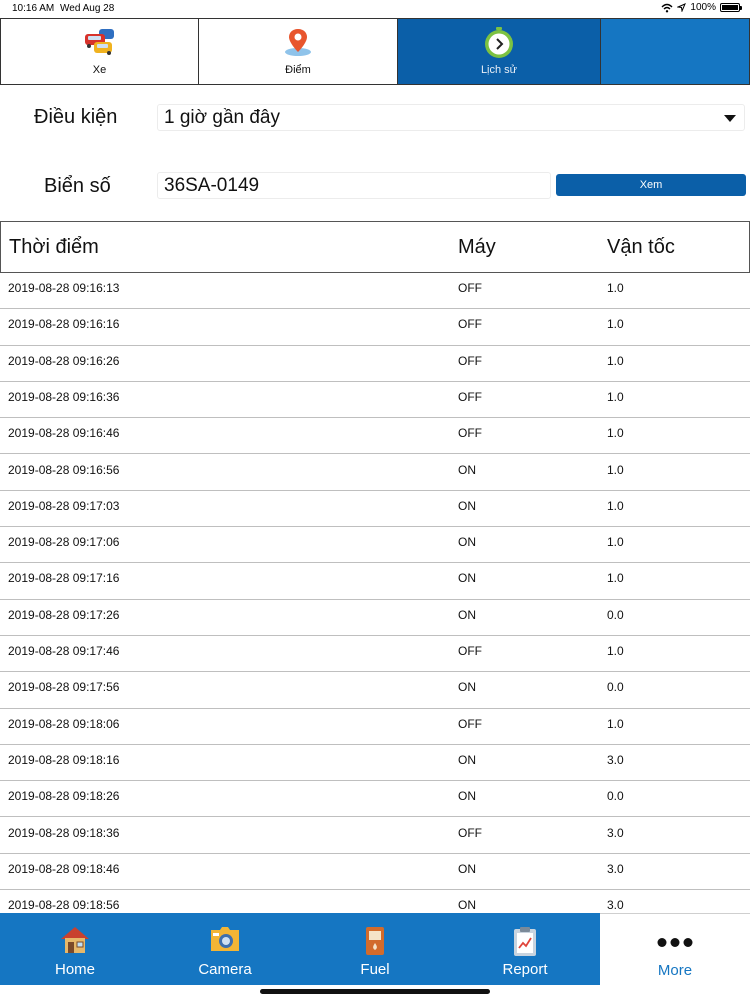  I want to click on table-row: 2019-08-28 09:18:26 ON 0.0, so click(375, 799).